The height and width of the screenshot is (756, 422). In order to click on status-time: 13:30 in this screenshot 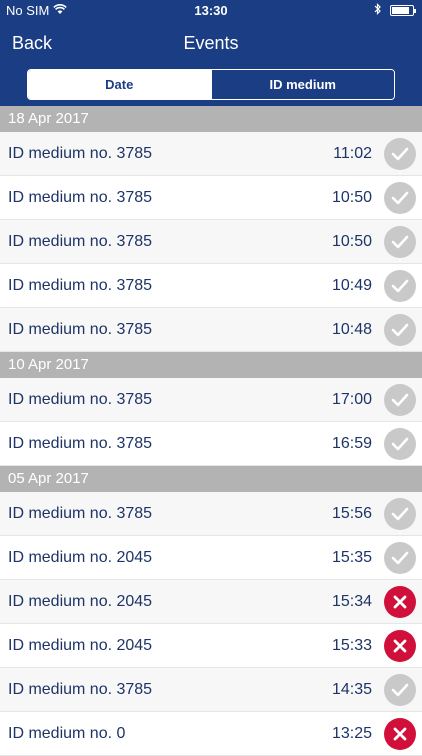, I will do `click(211, 10)`.